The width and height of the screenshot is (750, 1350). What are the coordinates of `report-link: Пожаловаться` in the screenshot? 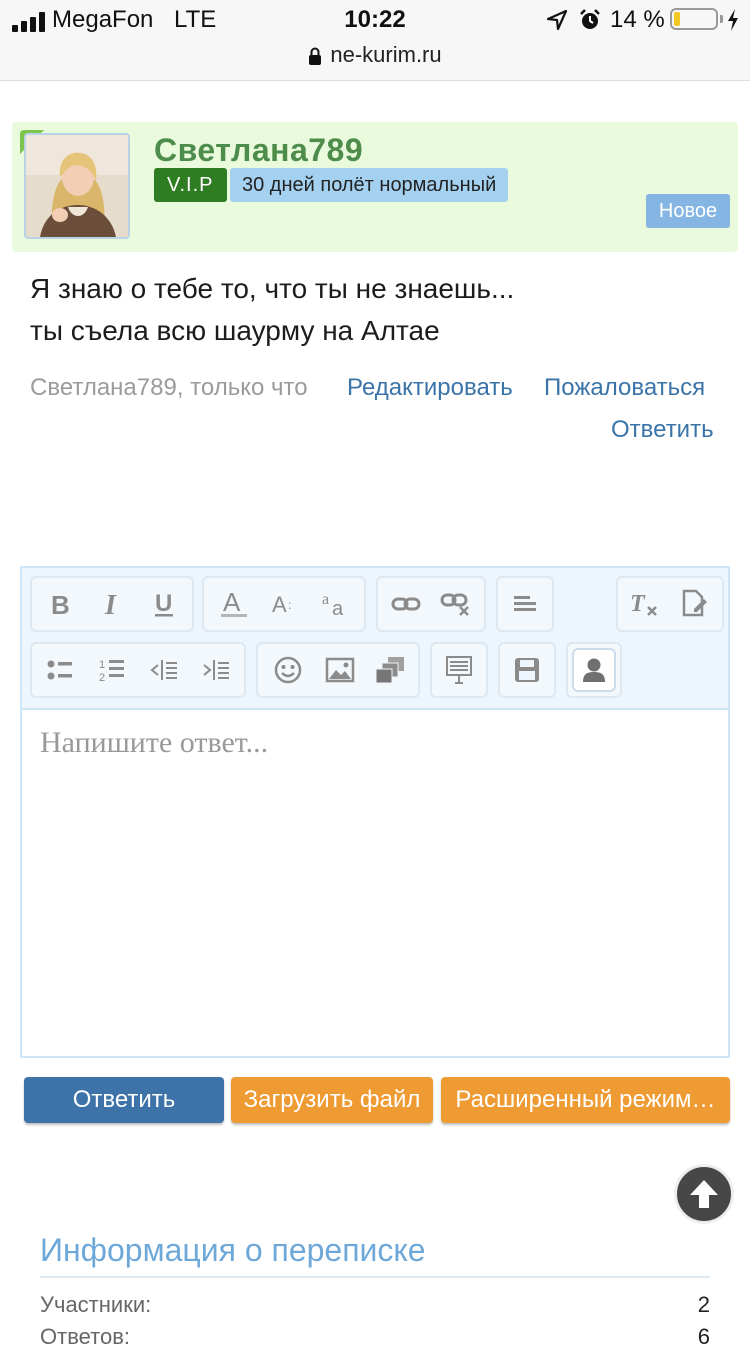 It's located at (624, 388).